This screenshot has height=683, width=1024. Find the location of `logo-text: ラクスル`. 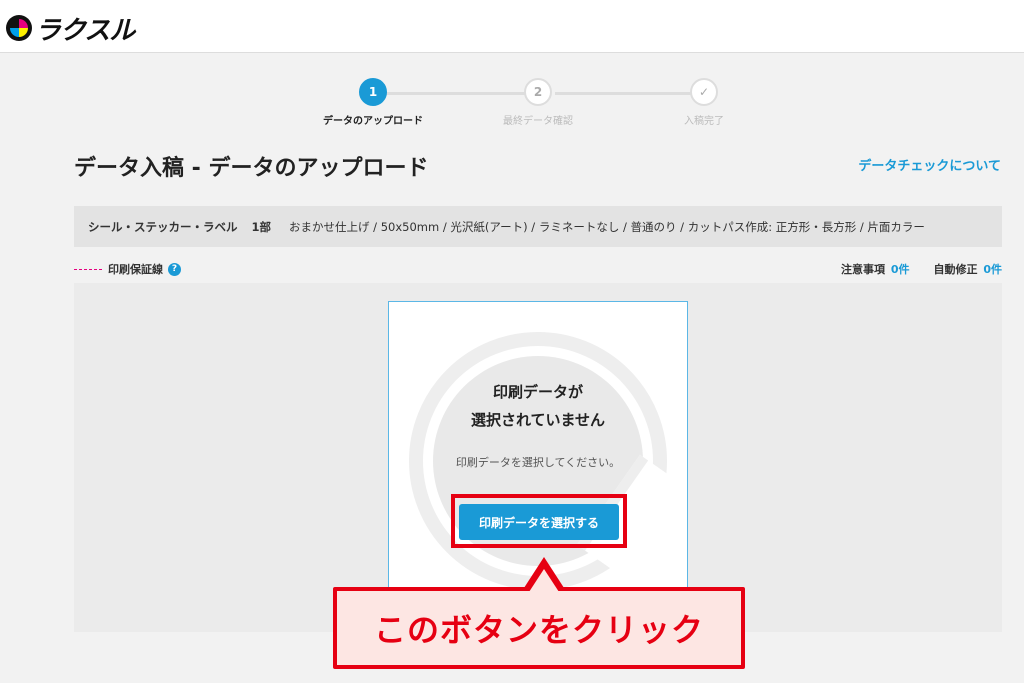

logo-text: ラクスル is located at coordinates (85, 30).